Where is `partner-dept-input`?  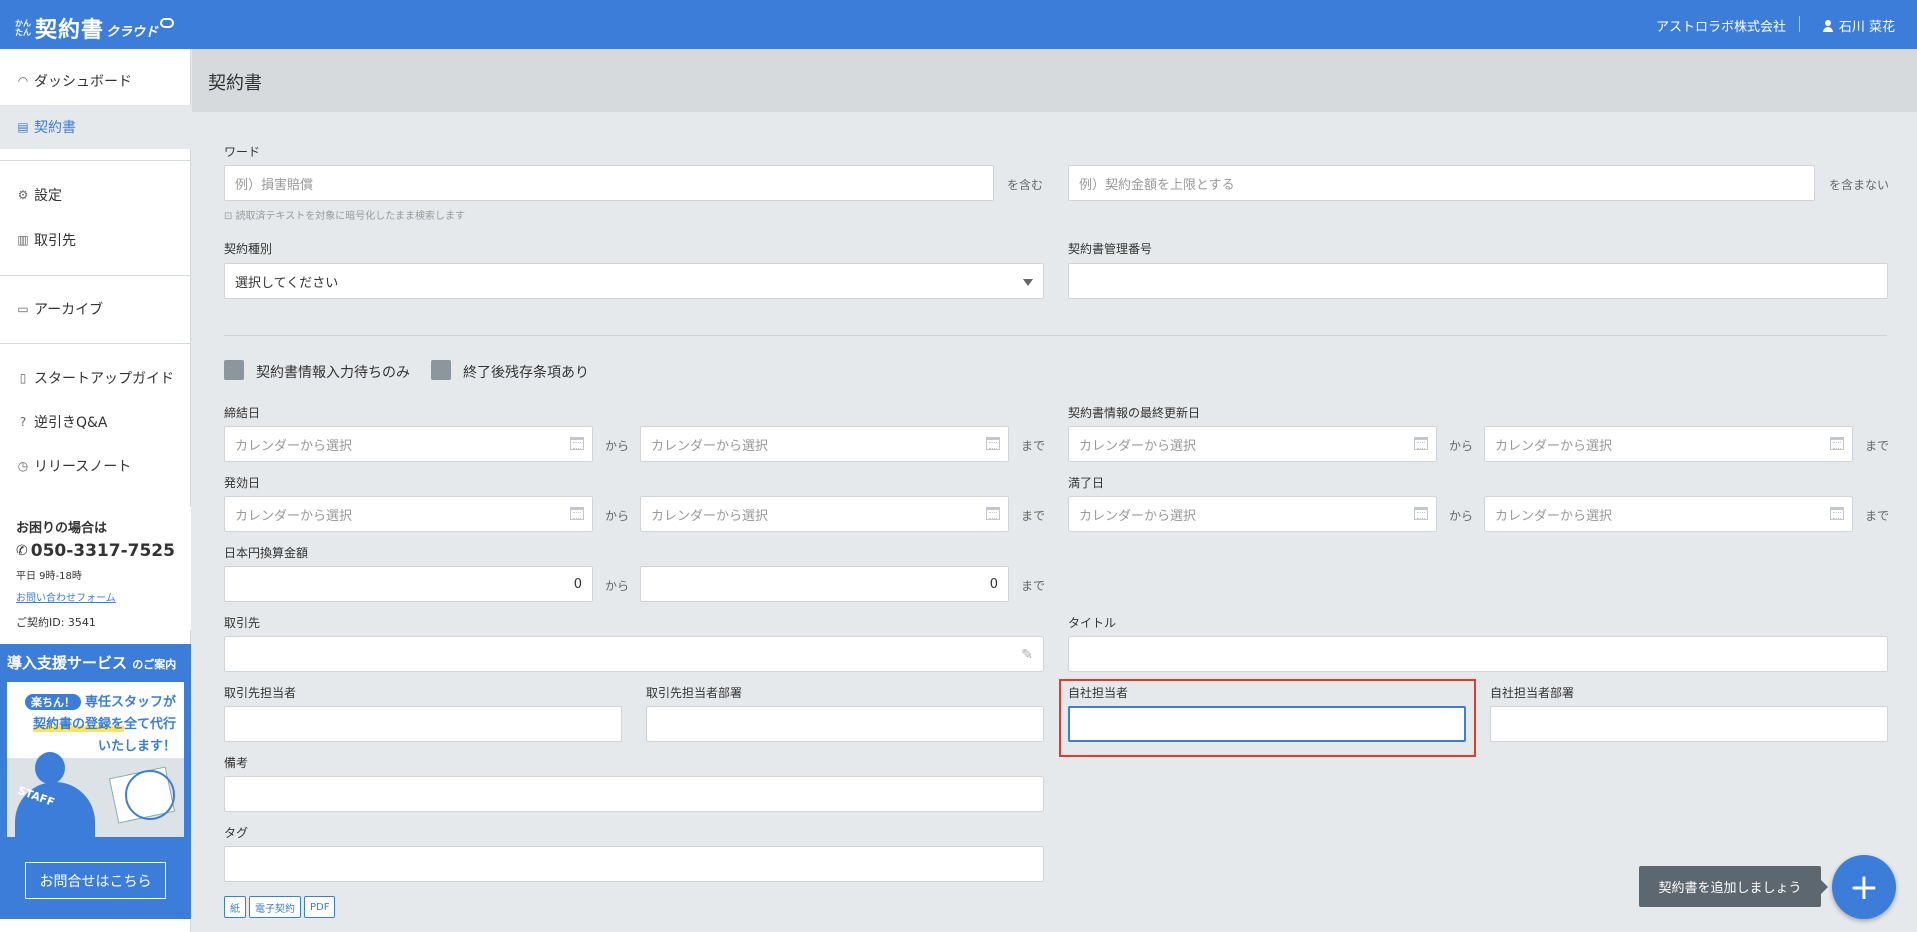 partner-dept-input is located at coordinates (845, 724).